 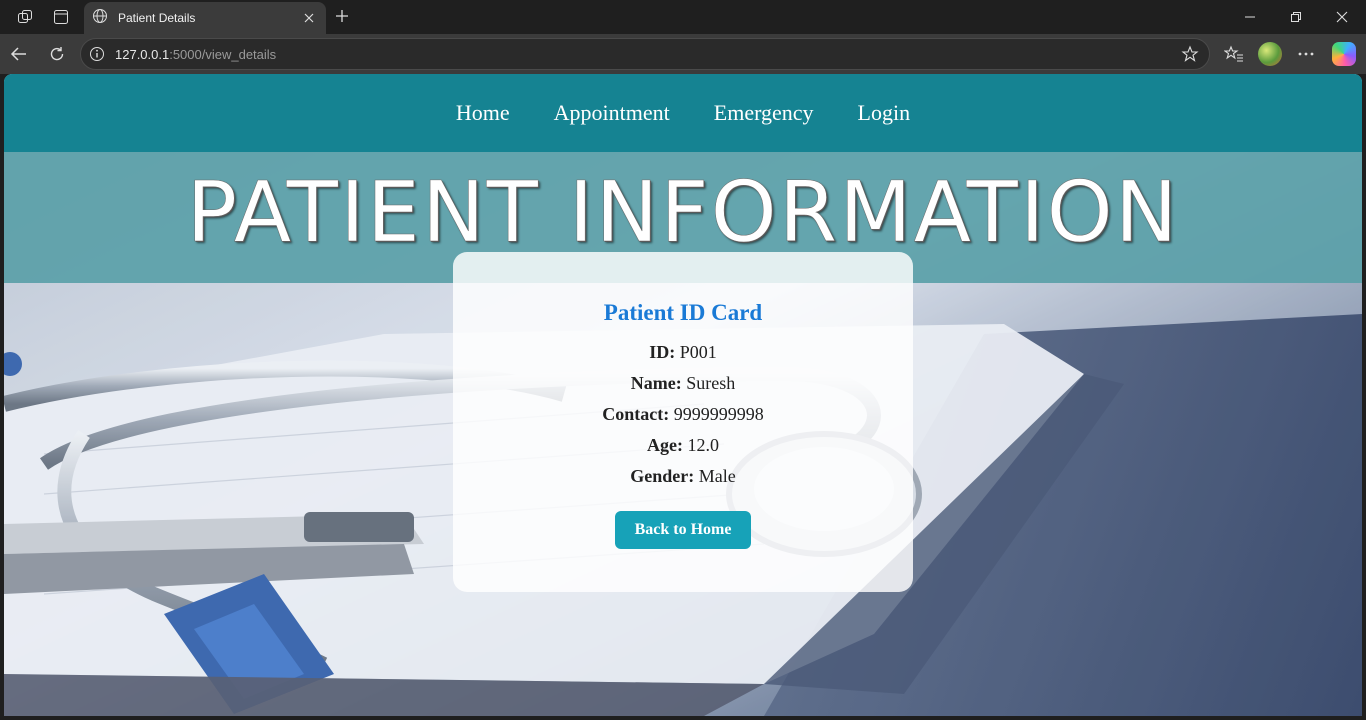 What do you see at coordinates (683, 414) in the screenshot?
I see `field-contact: Contact: 9999999998` at bounding box center [683, 414].